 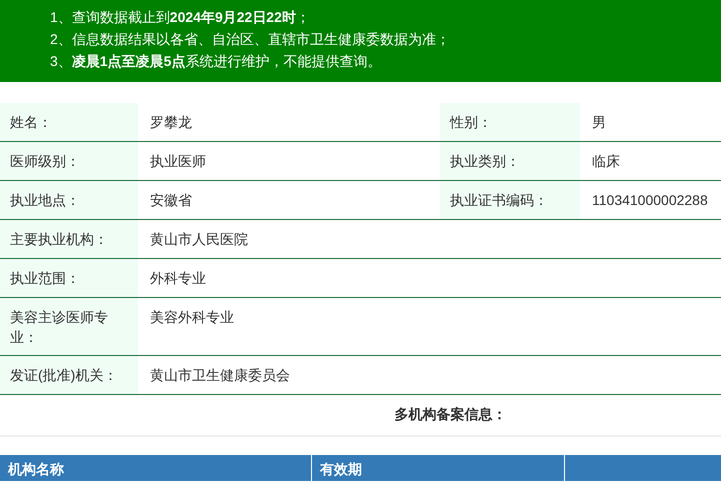 What do you see at coordinates (250, 39) in the screenshot?
I see `notice-text: 2、信息数据结果以各省、自治区、直辖市卫生健康委数据为准；` at bounding box center [250, 39].